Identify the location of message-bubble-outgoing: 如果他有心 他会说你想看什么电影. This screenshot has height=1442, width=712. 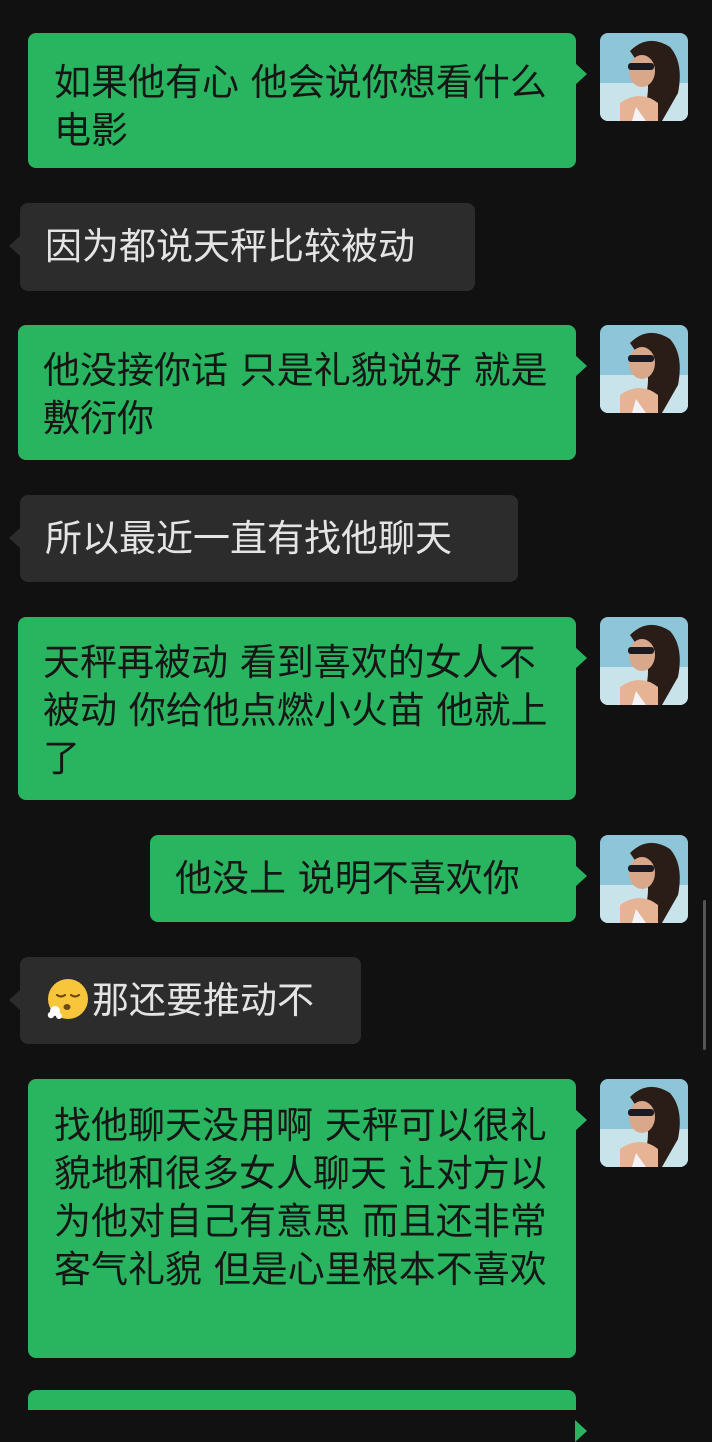
(307, 100).